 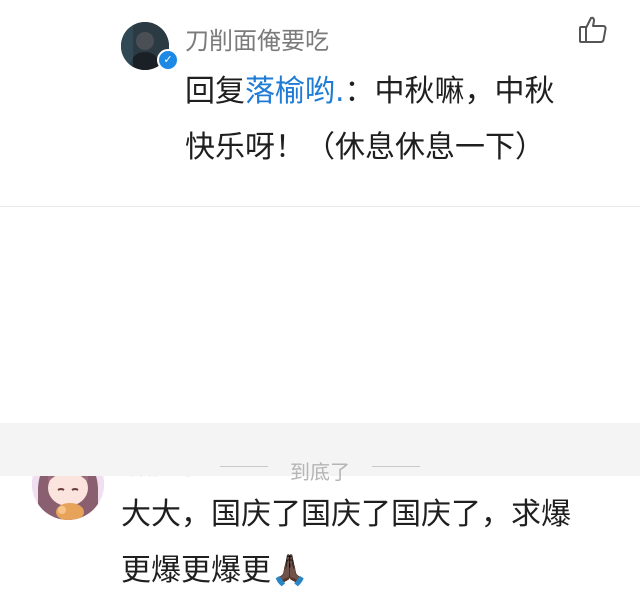 I want to click on mention-link: 落榆哟., so click(x=295, y=91).